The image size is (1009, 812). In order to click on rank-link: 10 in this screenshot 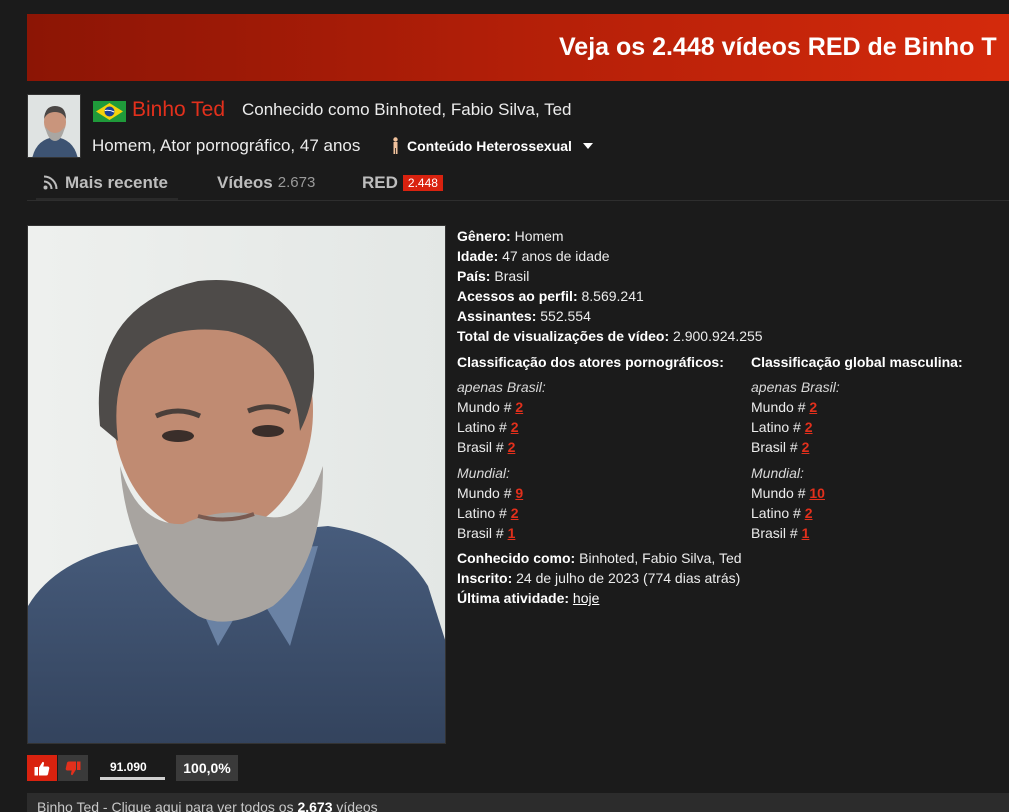, I will do `click(817, 493)`.